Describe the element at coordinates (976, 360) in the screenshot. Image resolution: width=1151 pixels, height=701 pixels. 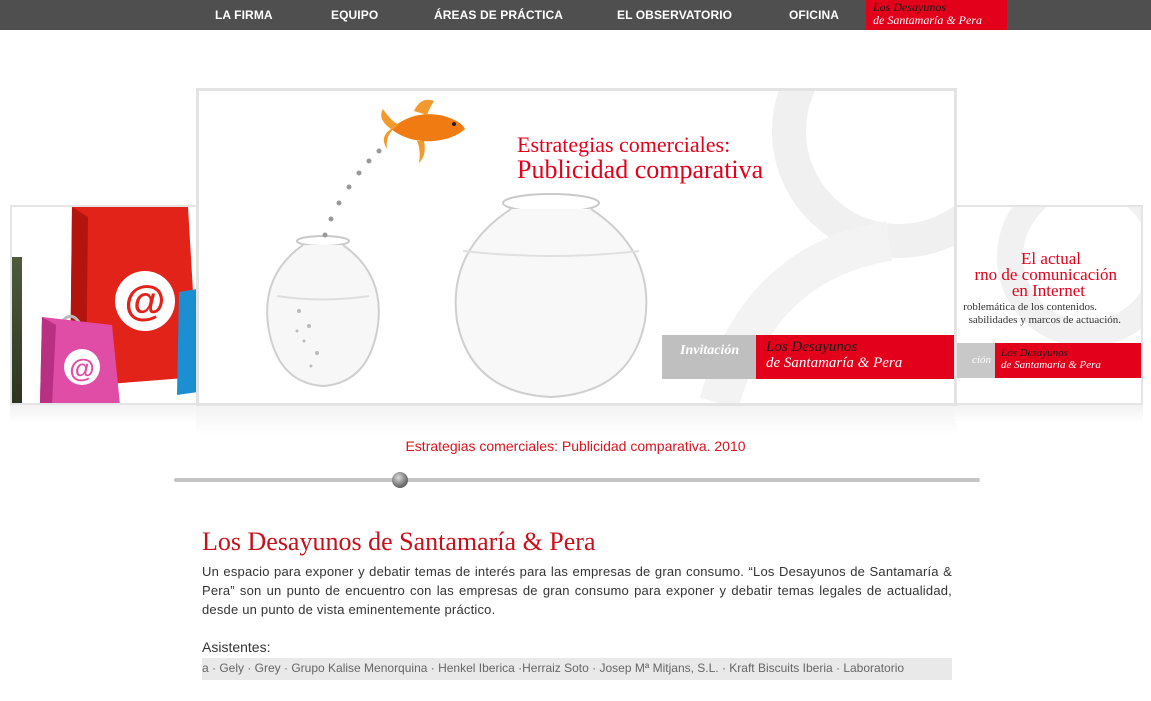
I see `right-slide-invitation: ción` at that location.